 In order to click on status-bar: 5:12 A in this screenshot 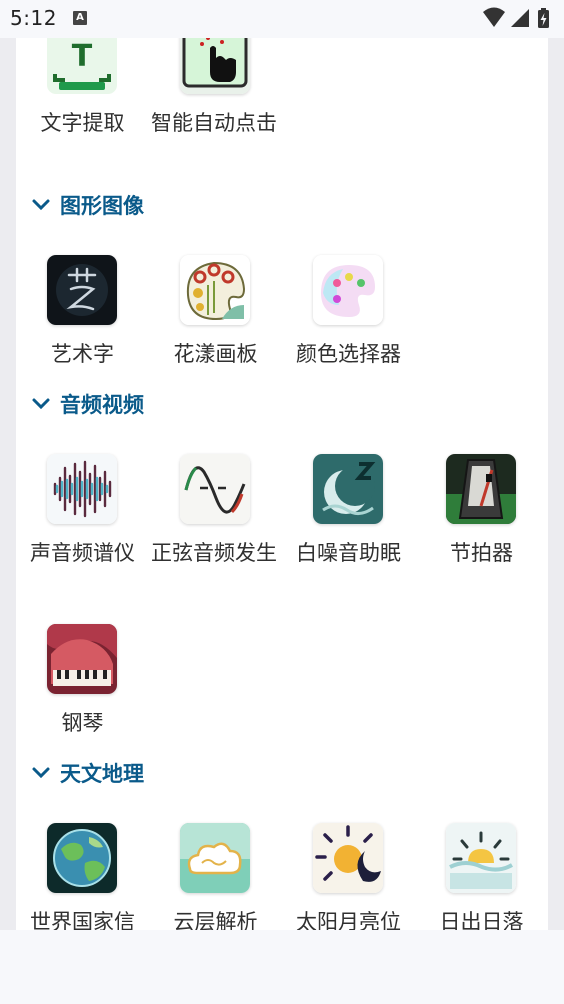, I will do `click(282, 19)`.